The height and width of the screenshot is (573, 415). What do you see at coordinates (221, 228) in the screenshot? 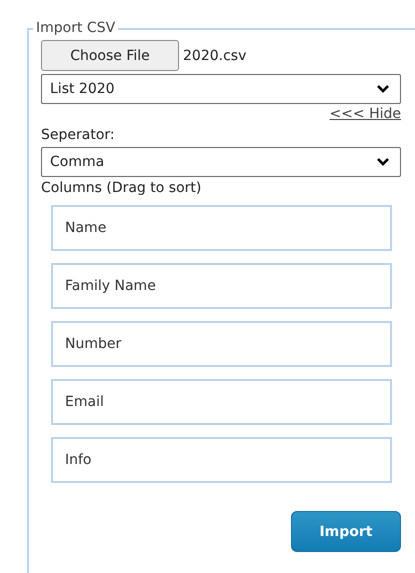
I see `column-item: Name` at bounding box center [221, 228].